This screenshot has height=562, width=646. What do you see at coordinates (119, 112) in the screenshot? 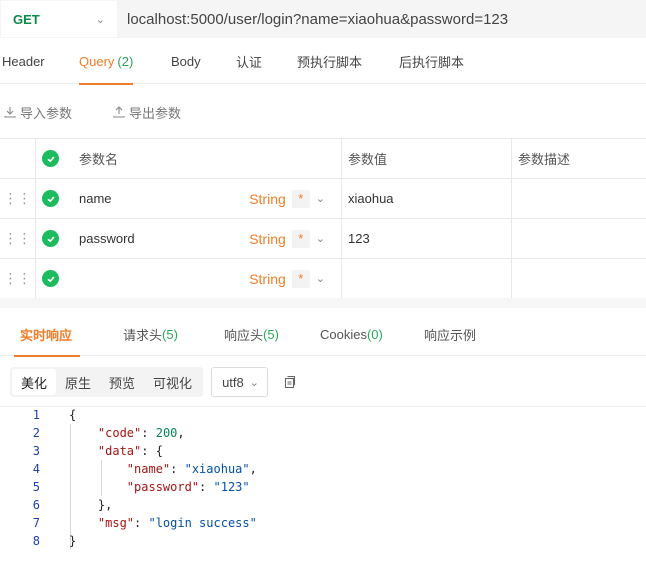
I see `upload-icon` at bounding box center [119, 112].